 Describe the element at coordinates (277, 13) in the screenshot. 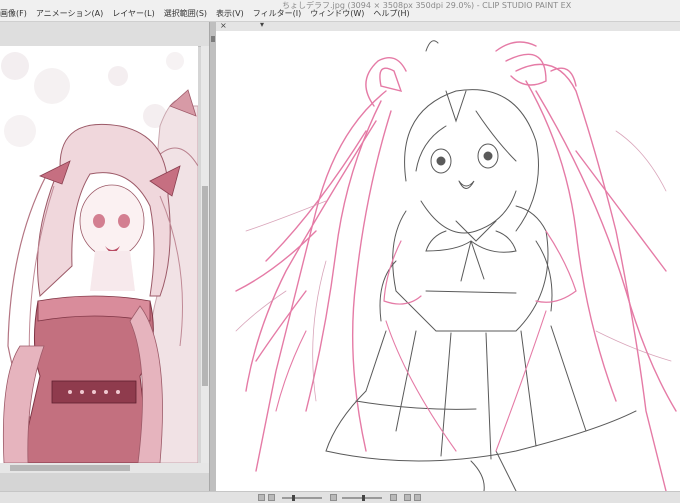

I see `menu-item-filter: フィルター(I)` at that location.